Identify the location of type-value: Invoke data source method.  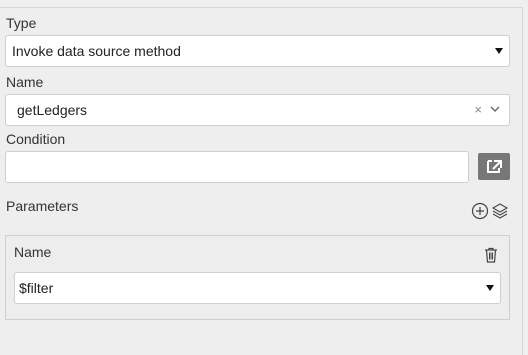
(96, 51).